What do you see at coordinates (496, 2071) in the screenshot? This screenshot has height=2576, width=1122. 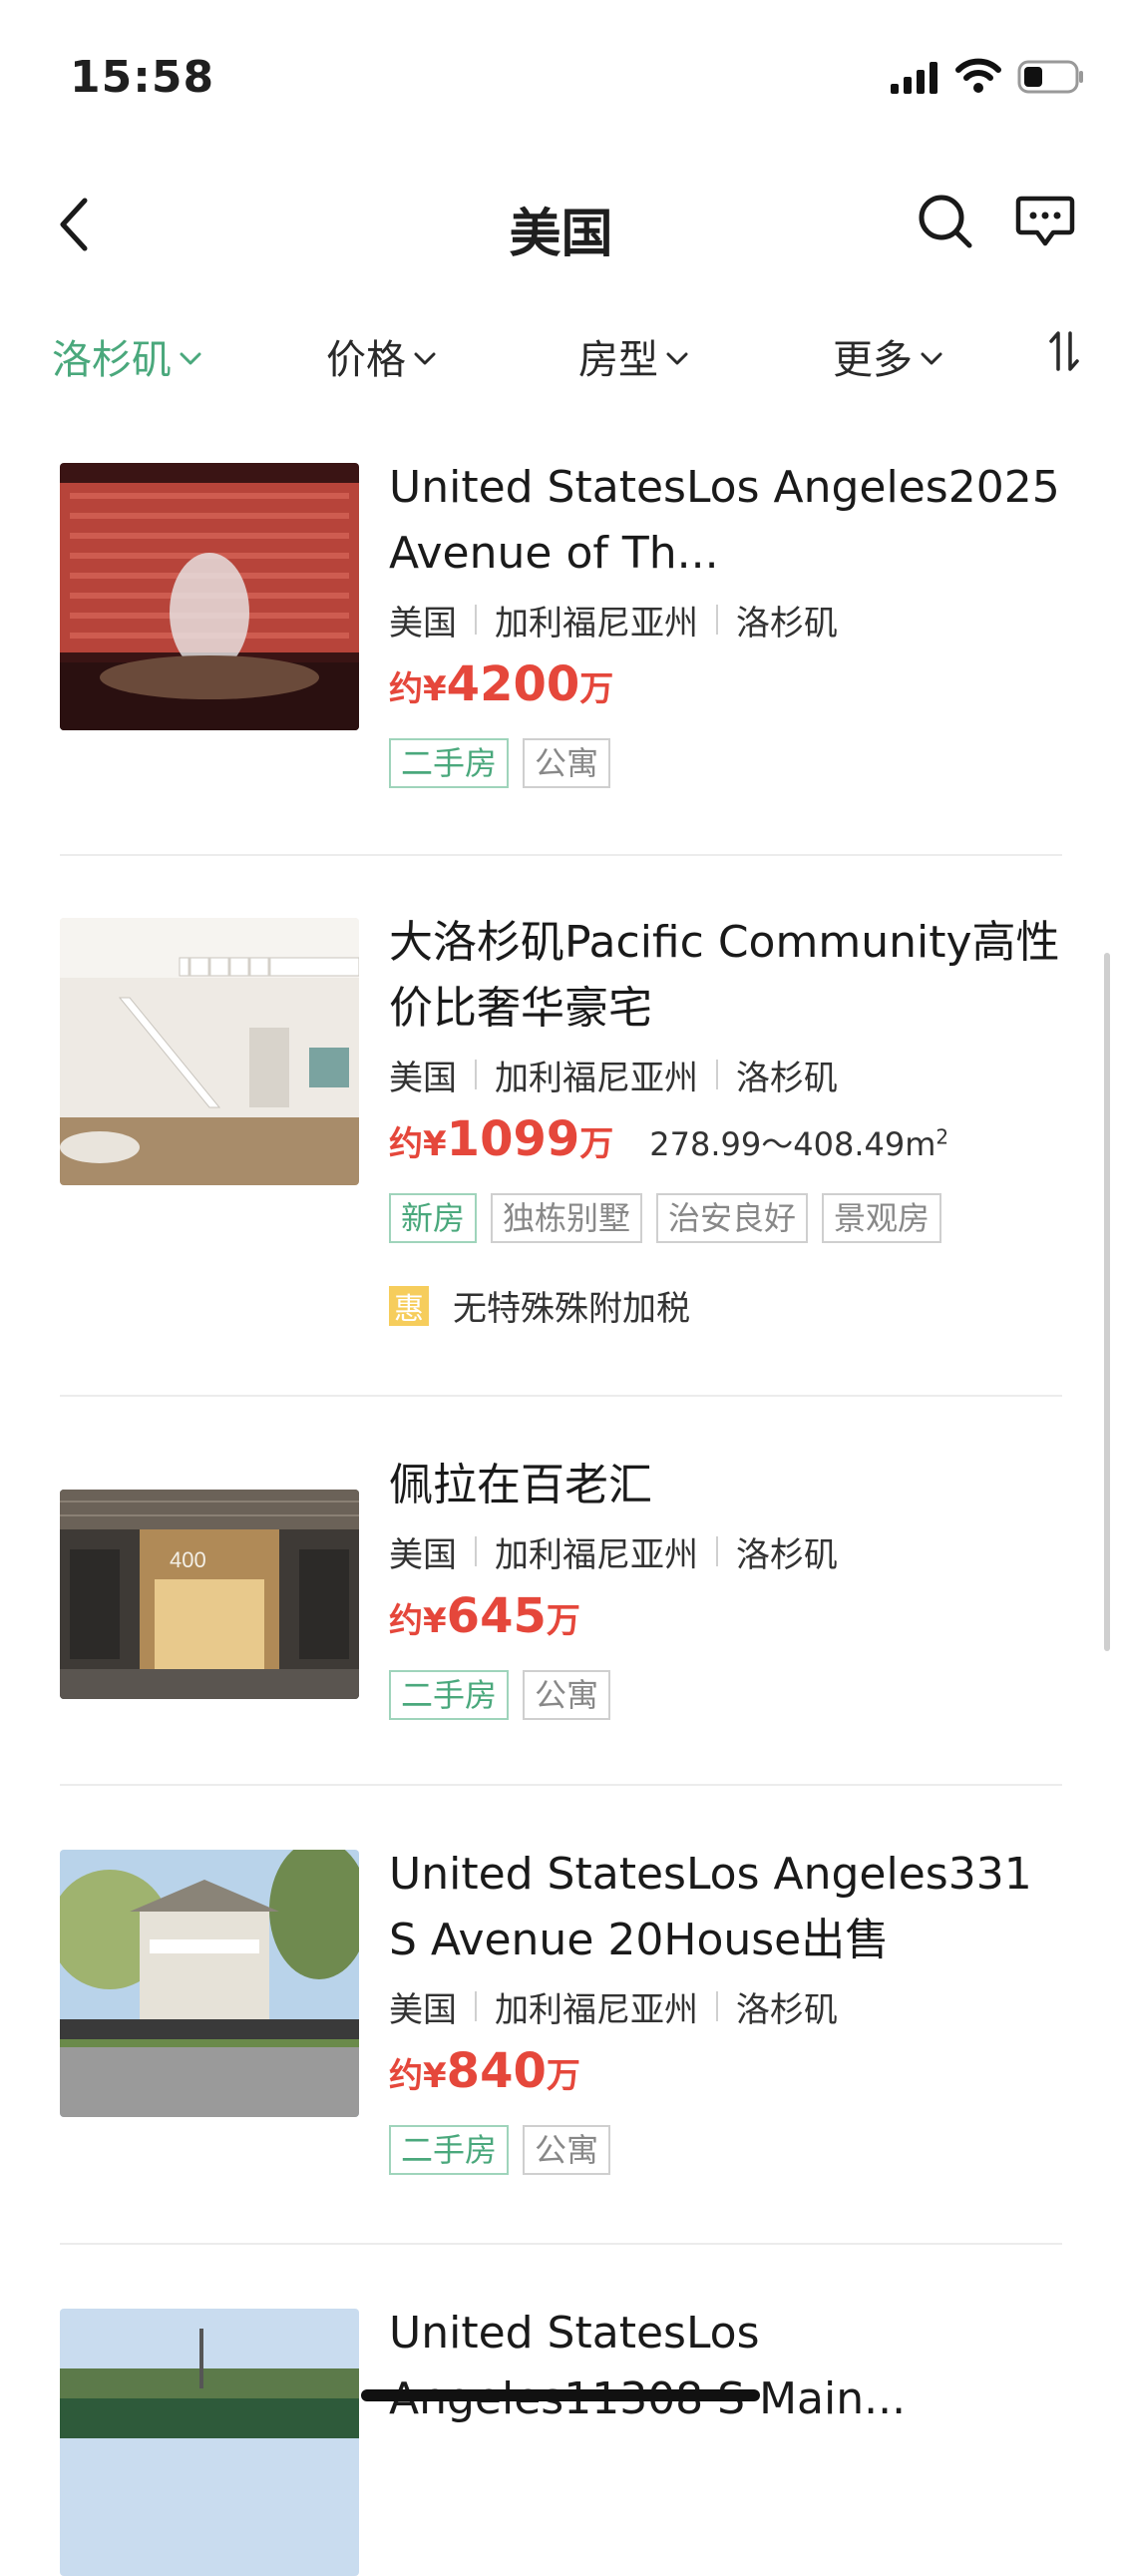 I see `price-value: 840` at bounding box center [496, 2071].